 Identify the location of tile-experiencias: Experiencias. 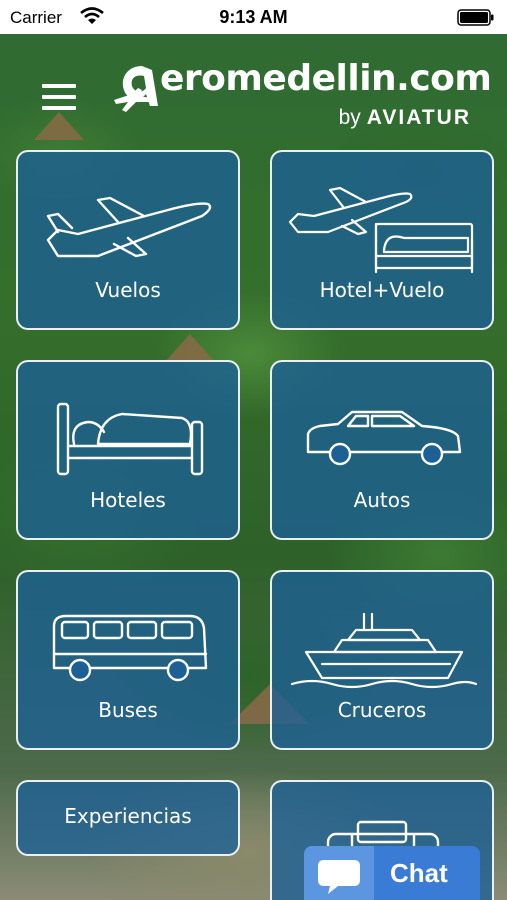
(128, 818).